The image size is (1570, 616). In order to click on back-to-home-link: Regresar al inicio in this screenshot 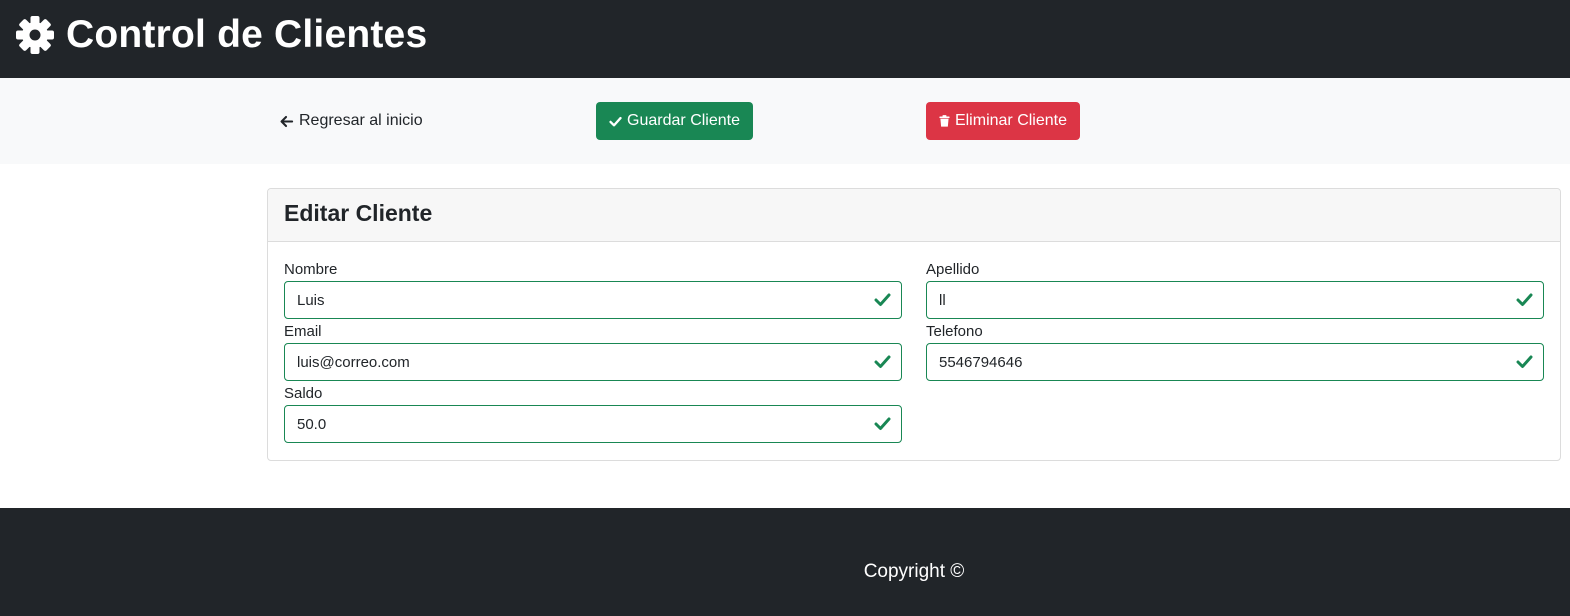, I will do `click(351, 121)`.